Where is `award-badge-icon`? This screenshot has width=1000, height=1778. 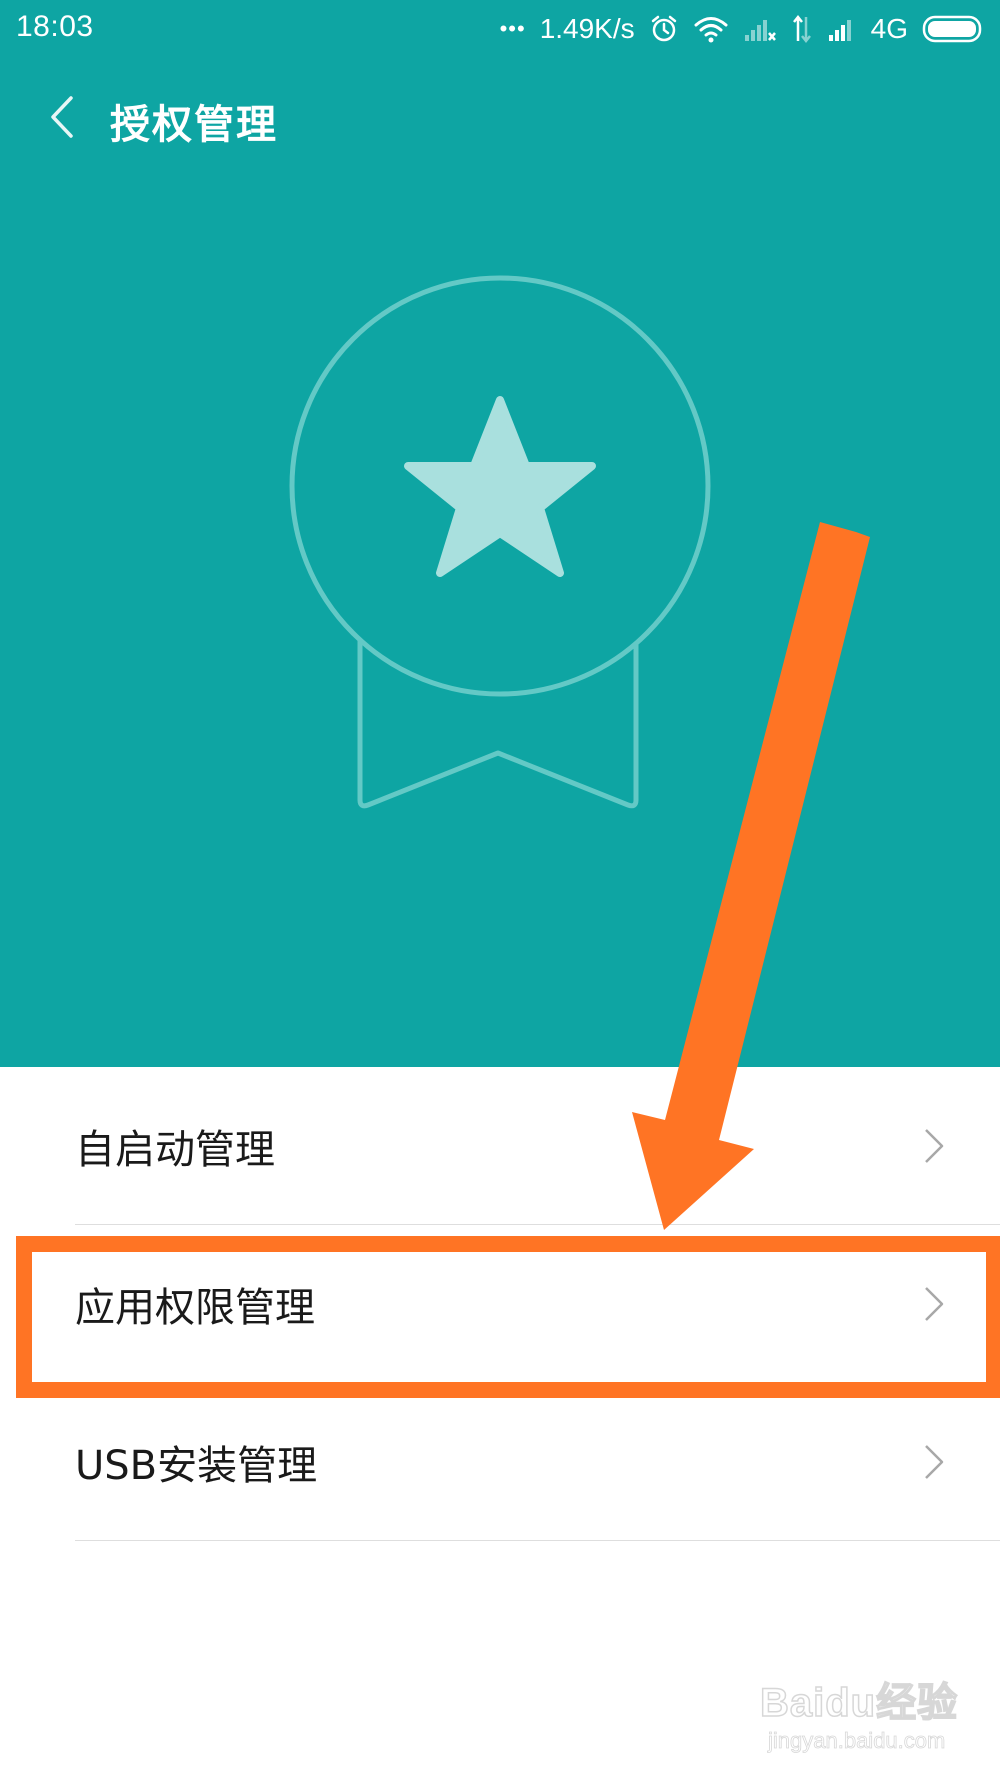
award-badge-icon is located at coordinates (502, 545).